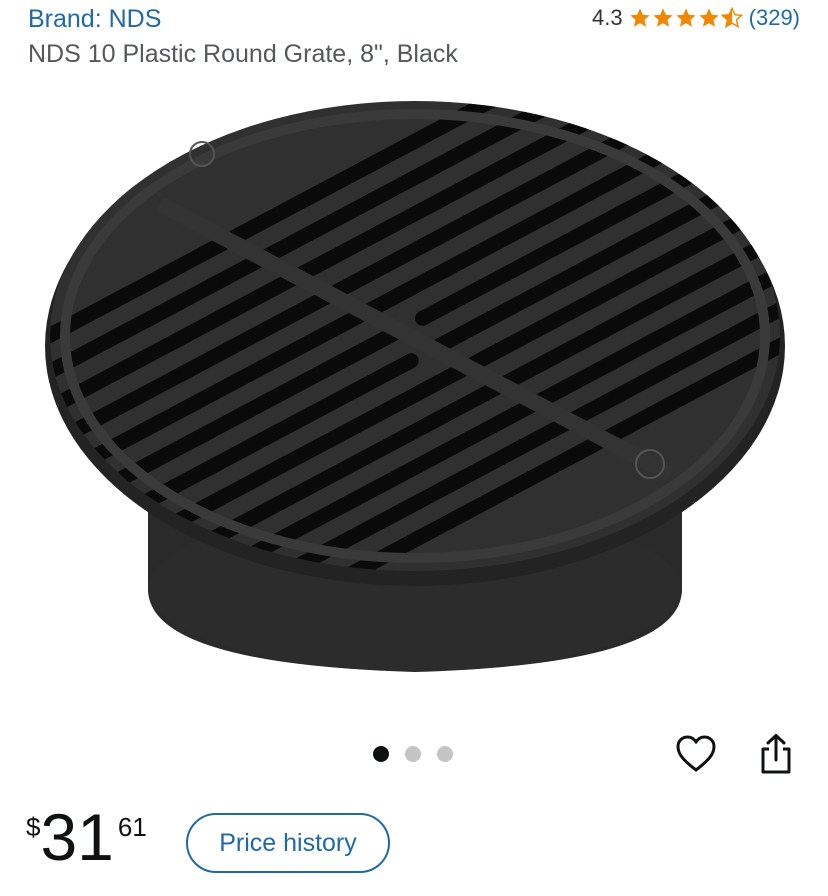 Image resolution: width=828 pixels, height=896 pixels. Describe the element at coordinates (607, 17) in the screenshot. I see `rating-value: 4.3` at that location.